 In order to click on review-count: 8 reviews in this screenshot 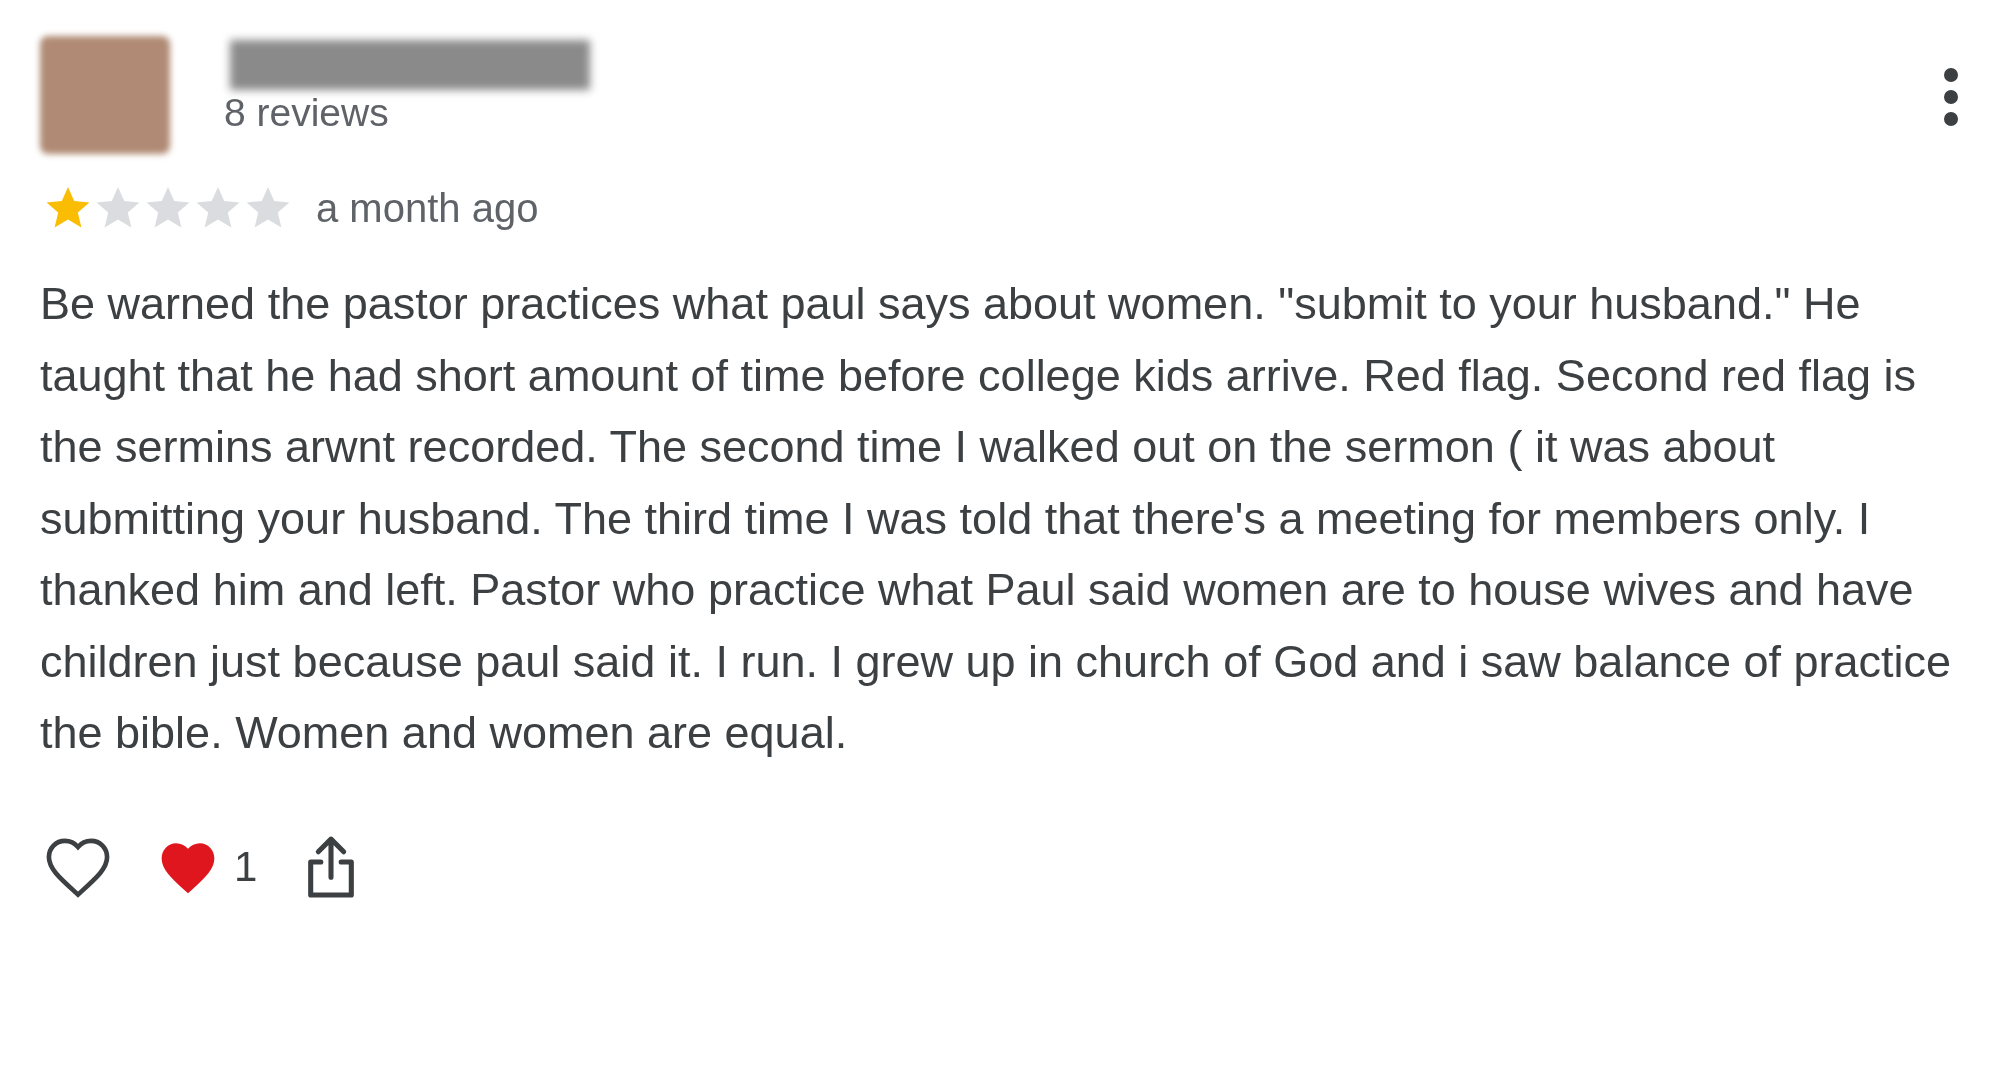, I will do `click(307, 113)`.